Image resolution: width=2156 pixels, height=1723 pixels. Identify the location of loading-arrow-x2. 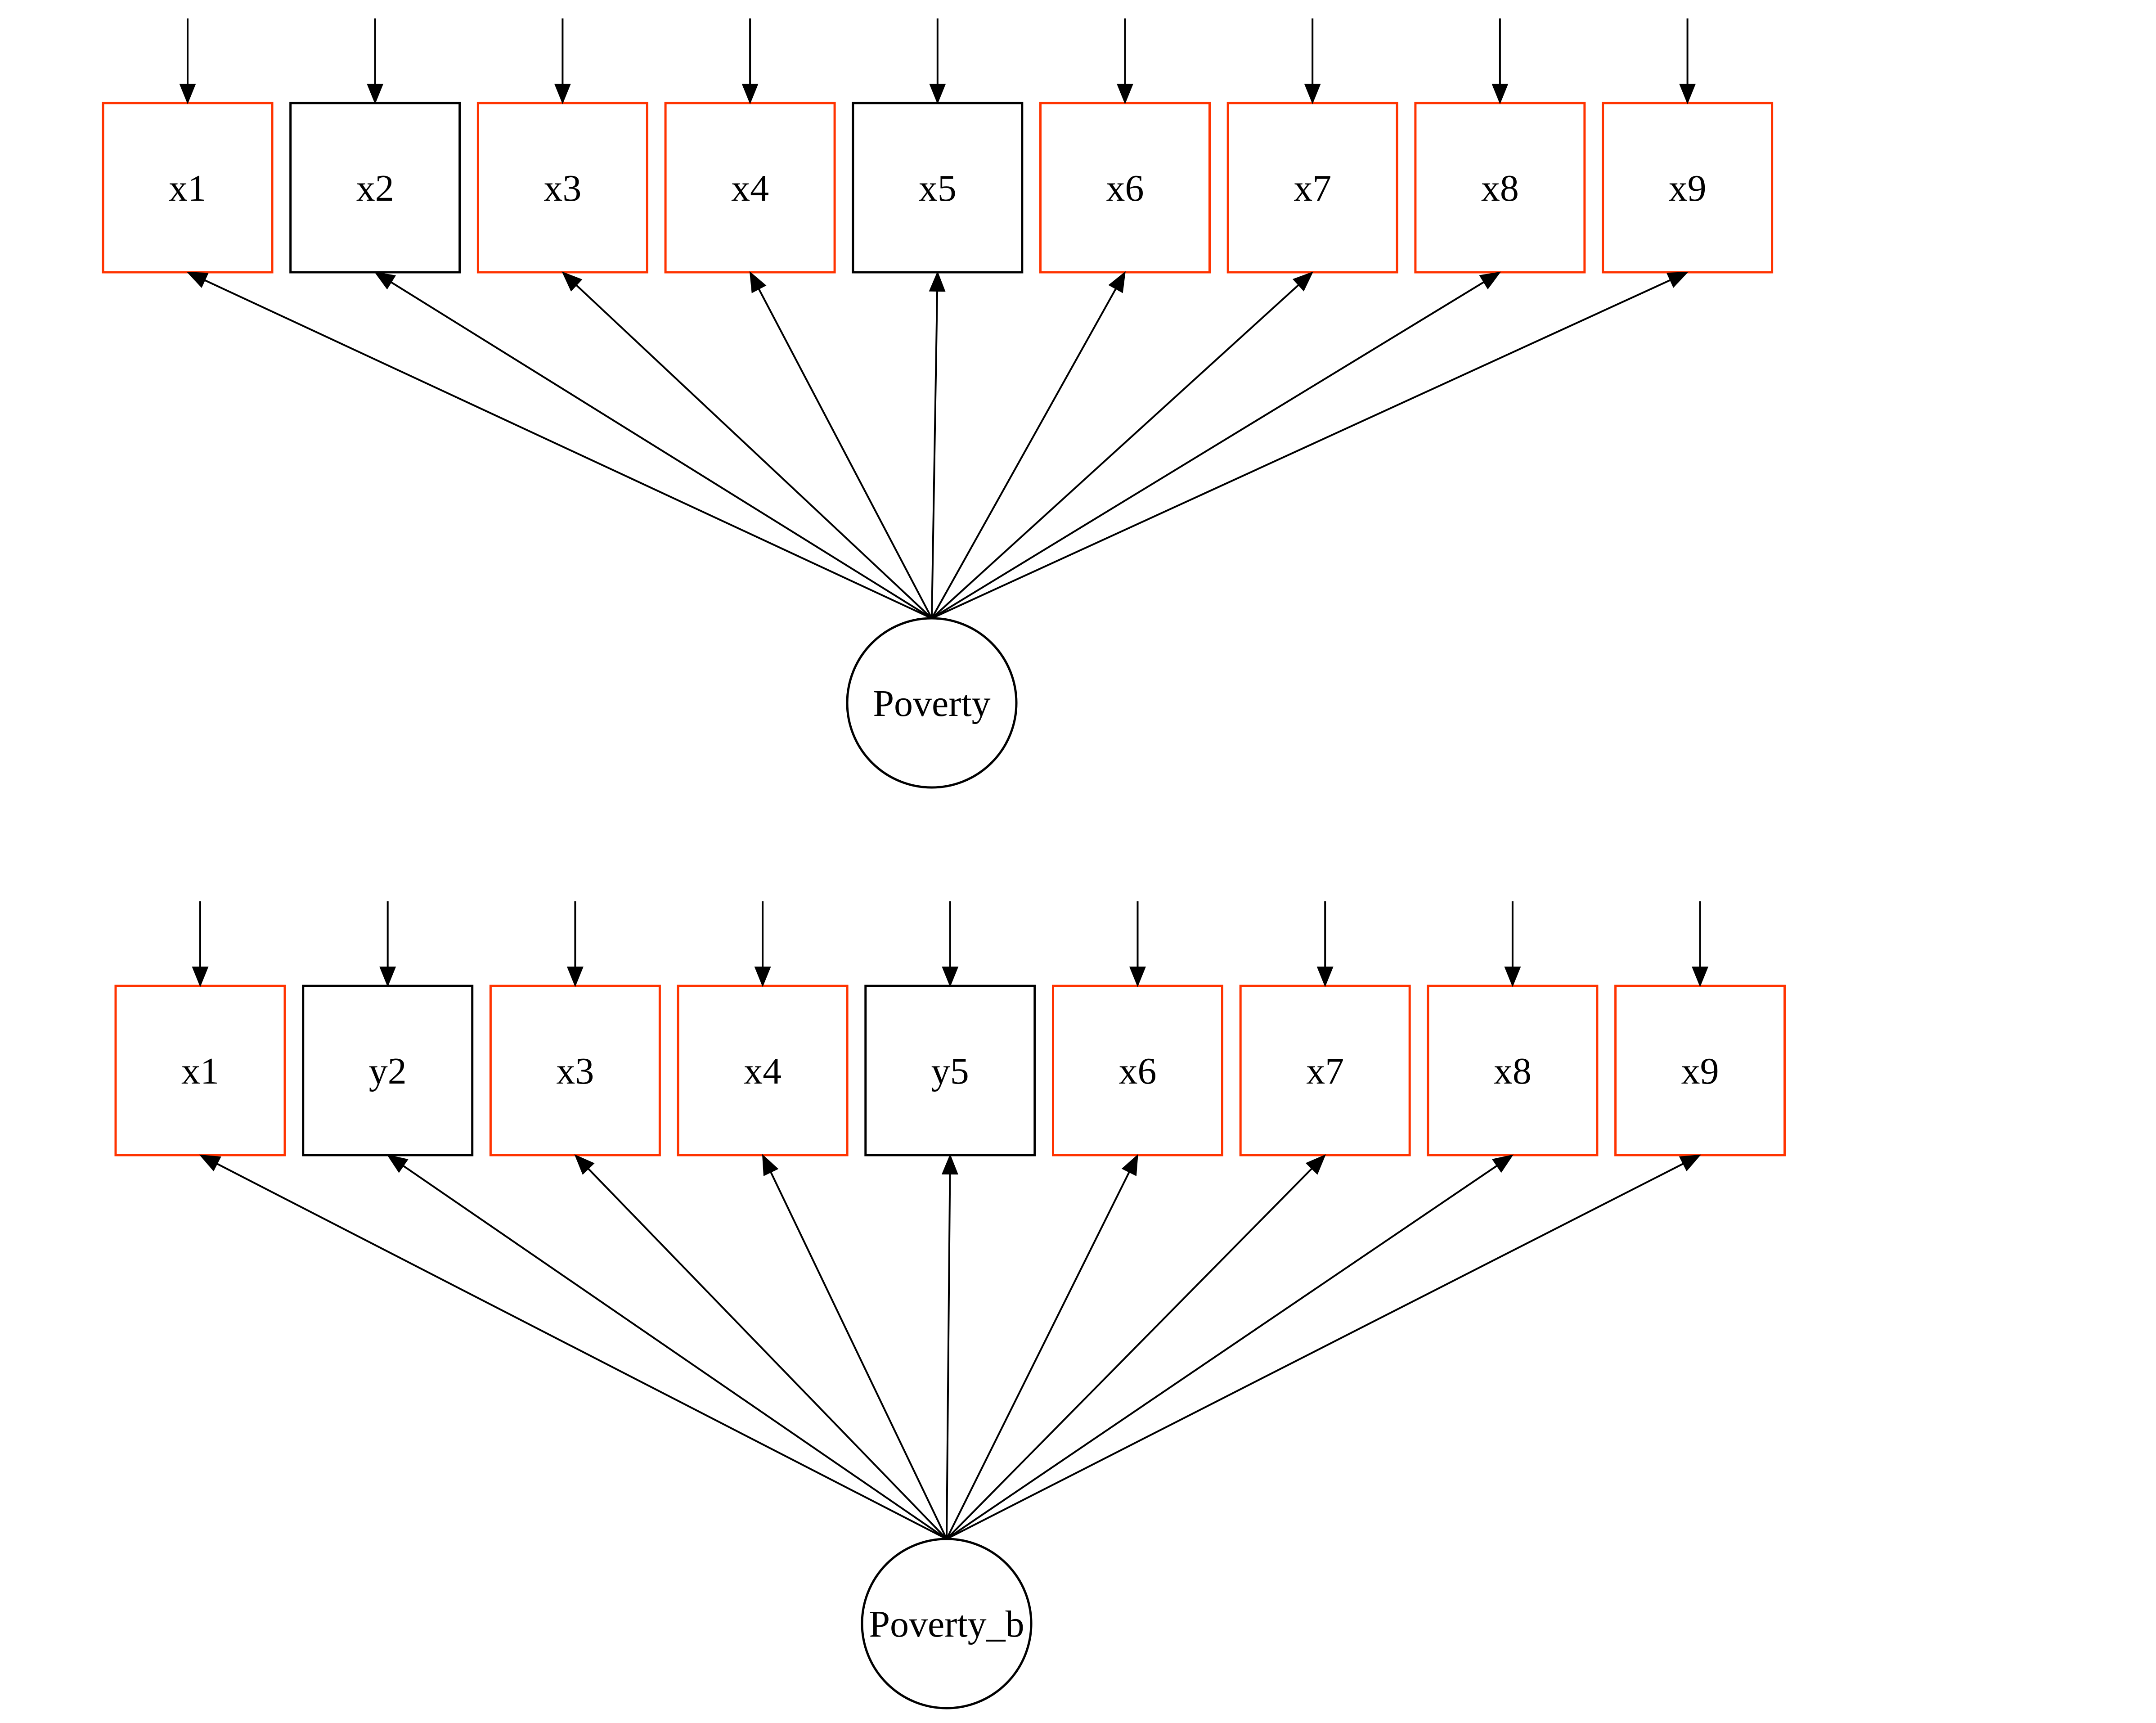
(653, 445).